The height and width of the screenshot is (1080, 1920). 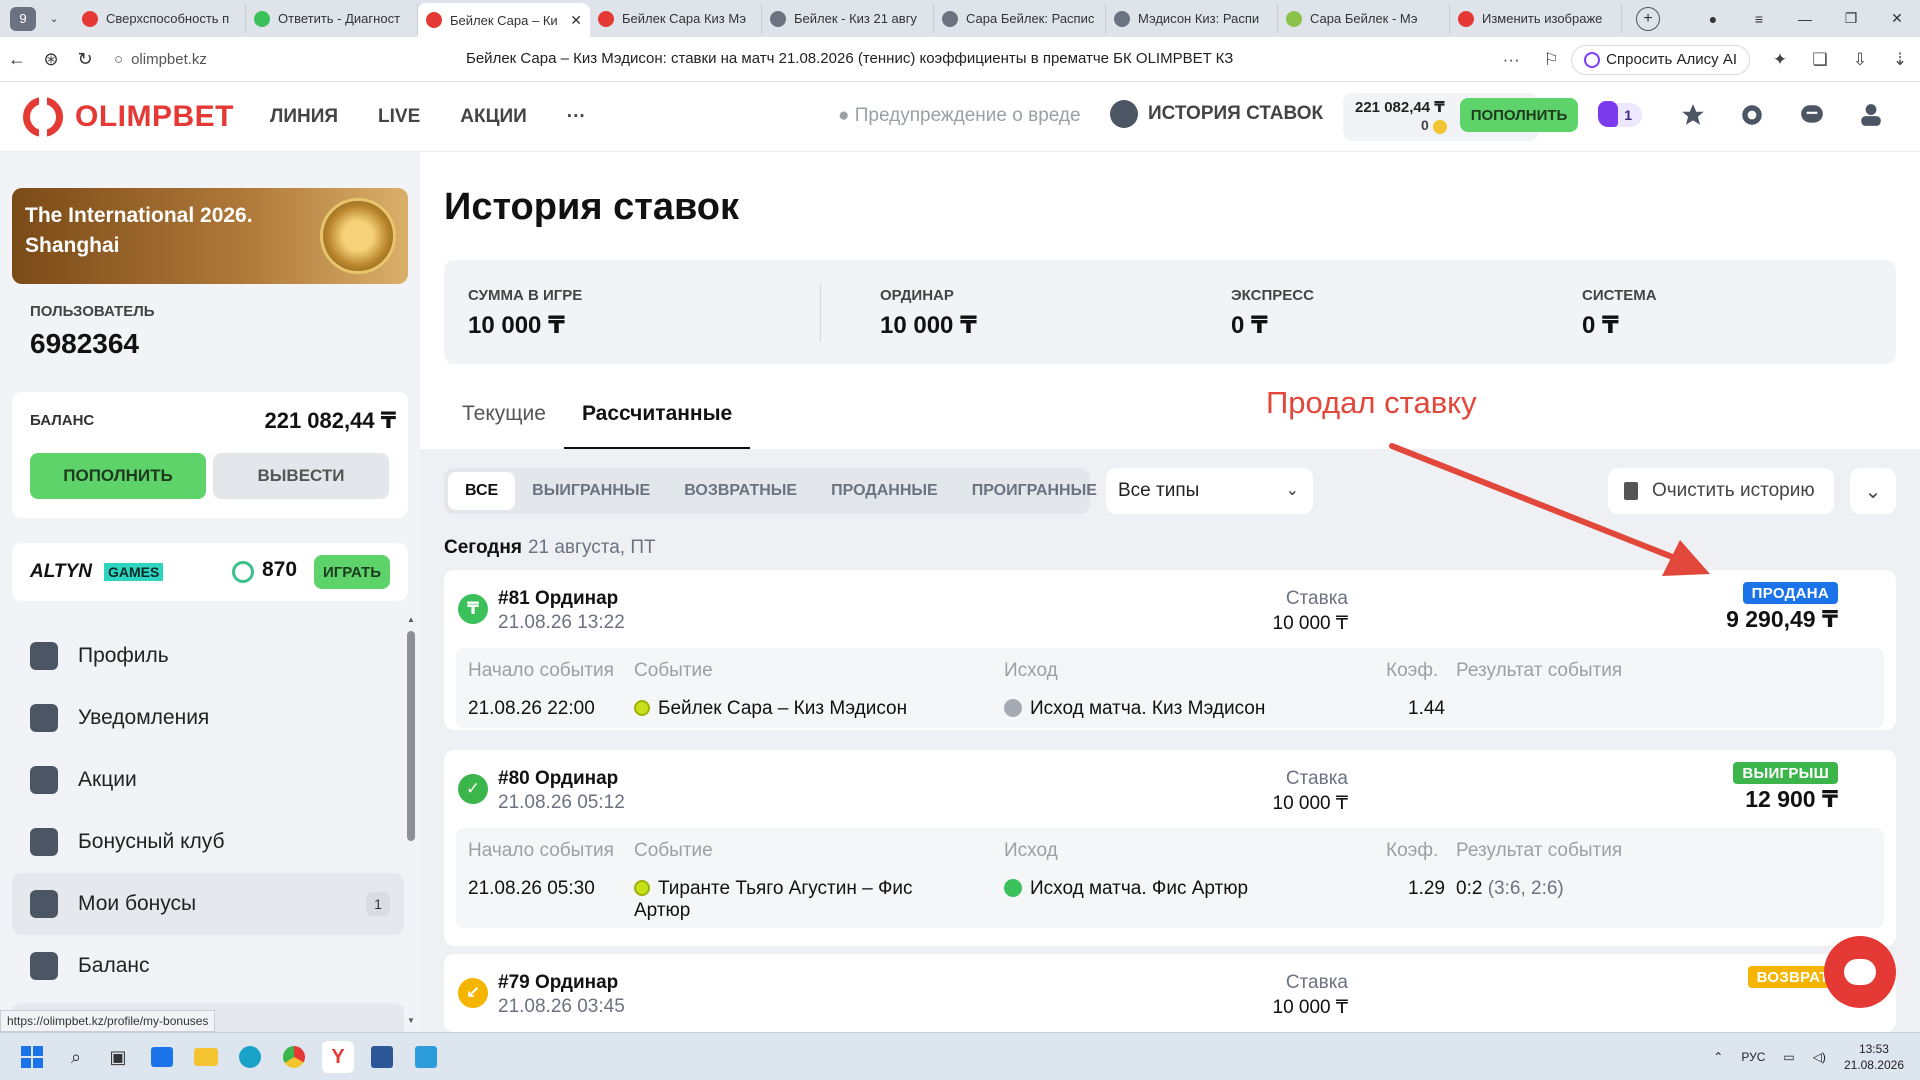 What do you see at coordinates (1216, 114) in the screenshot?
I see `bet-history-link: ИСТОРИЯ СТАВОК` at bounding box center [1216, 114].